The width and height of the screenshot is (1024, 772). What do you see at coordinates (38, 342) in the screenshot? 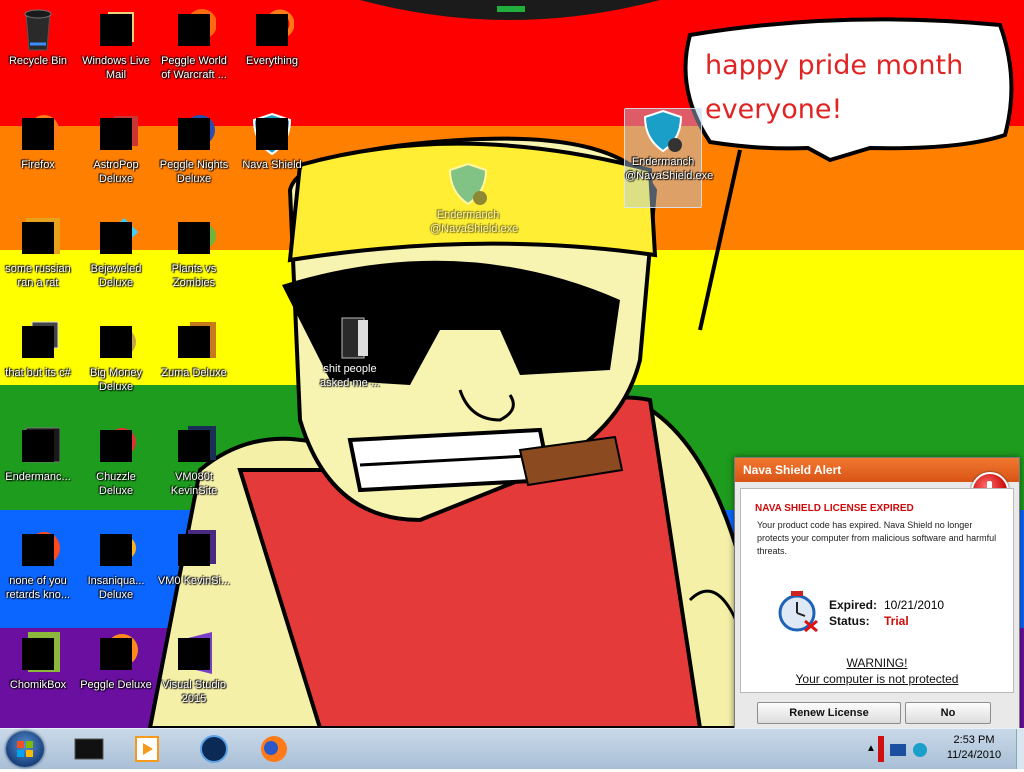
I see `windows-glyph` at bounding box center [38, 342].